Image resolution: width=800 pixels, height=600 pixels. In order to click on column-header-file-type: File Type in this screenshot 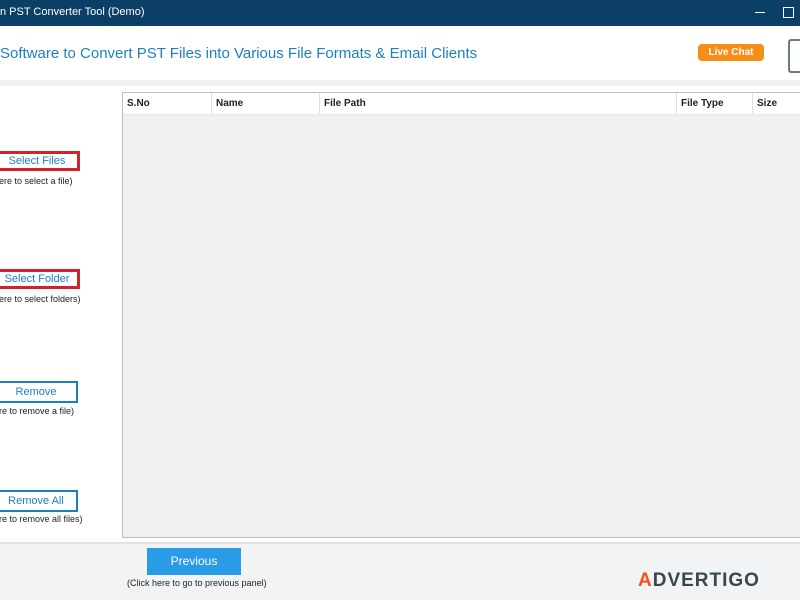, I will do `click(715, 103)`.